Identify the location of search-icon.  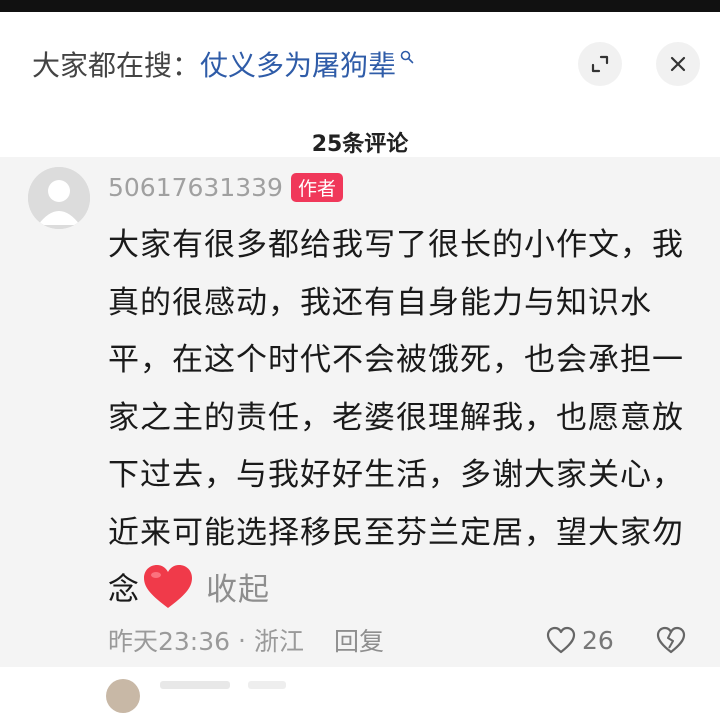
(407, 57).